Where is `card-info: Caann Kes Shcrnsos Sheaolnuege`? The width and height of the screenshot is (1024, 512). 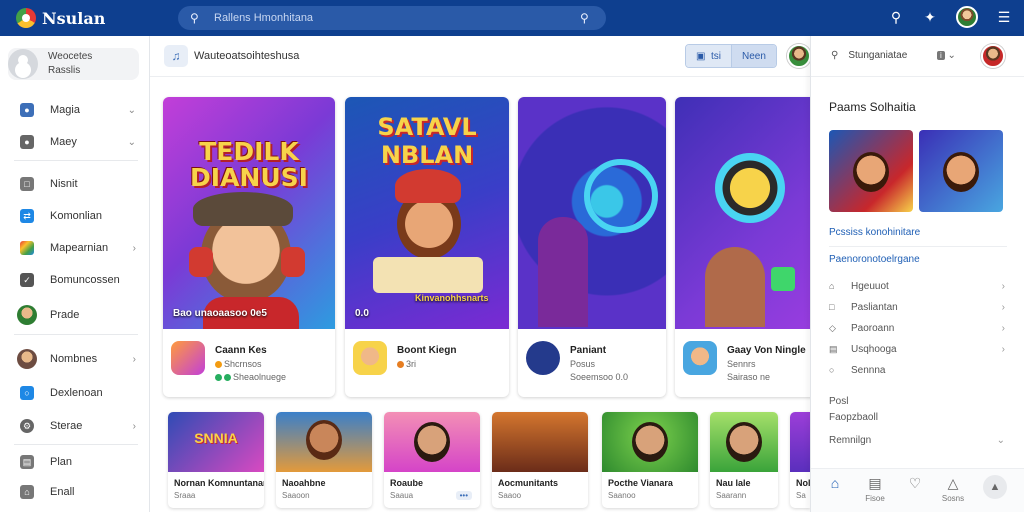 card-info: Caann Kes Shcrnsos Sheaolnuege is located at coordinates (228, 361).